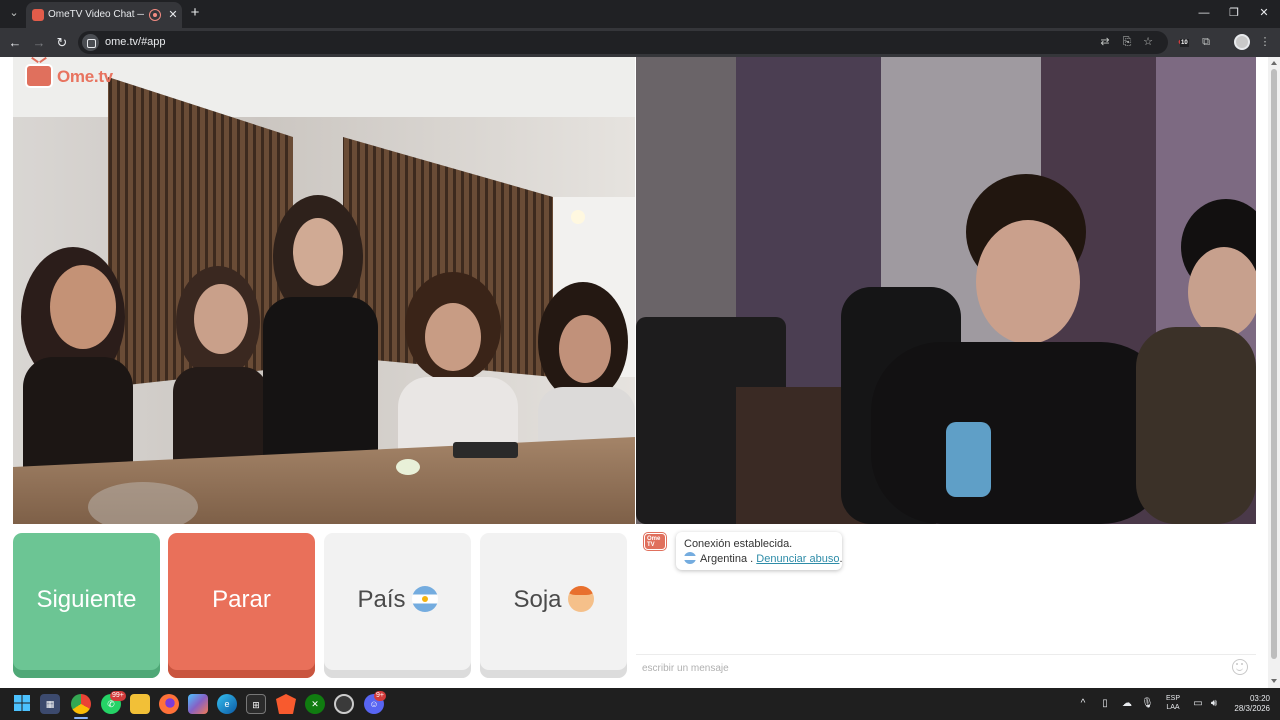  What do you see at coordinates (195, 13) in the screenshot?
I see `new-tab-button: +` at bounding box center [195, 13].